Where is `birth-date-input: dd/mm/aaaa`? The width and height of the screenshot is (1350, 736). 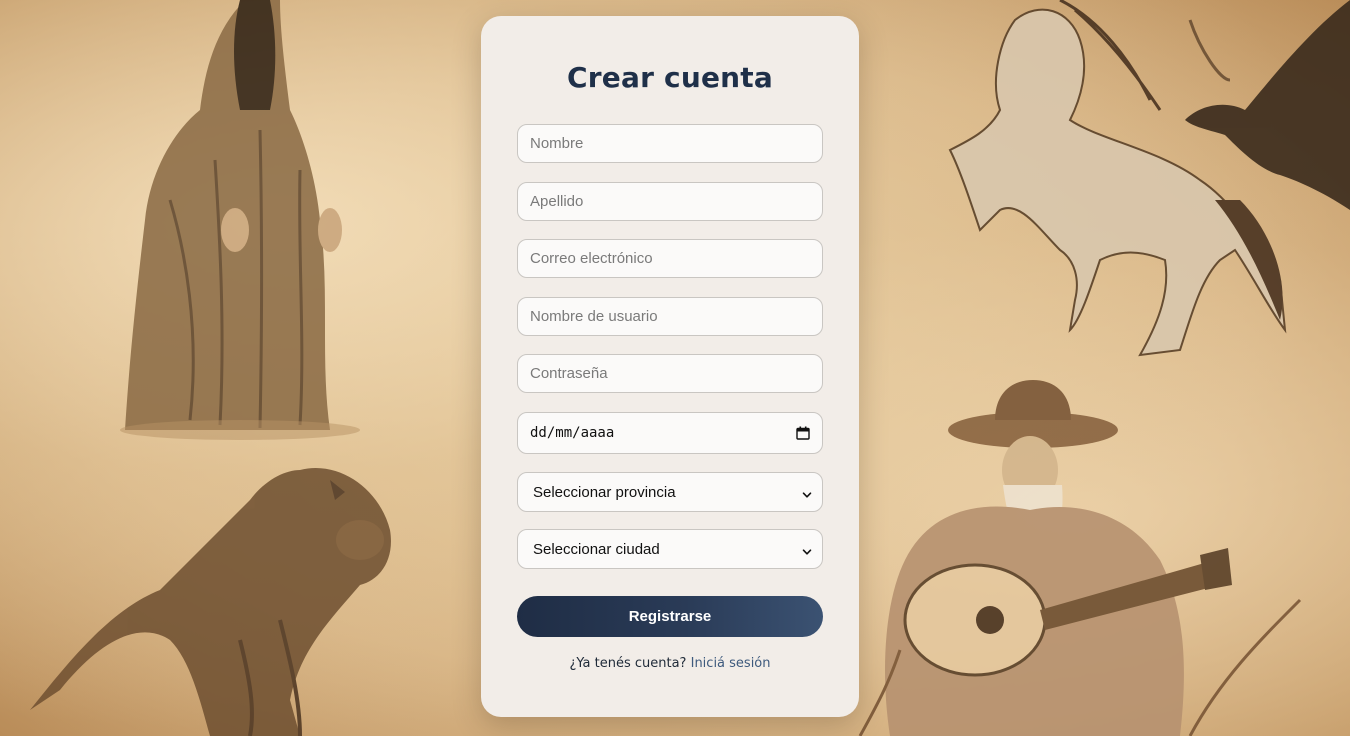 birth-date-input: dd/mm/aaaa is located at coordinates (670, 433).